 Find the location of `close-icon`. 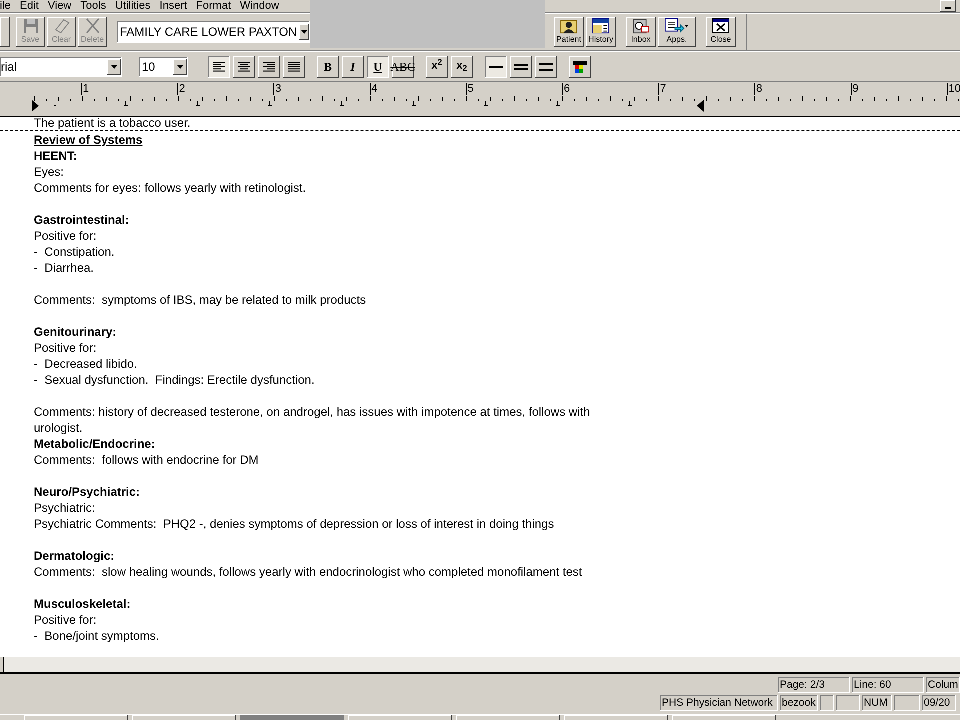

close-icon is located at coordinates (721, 26).